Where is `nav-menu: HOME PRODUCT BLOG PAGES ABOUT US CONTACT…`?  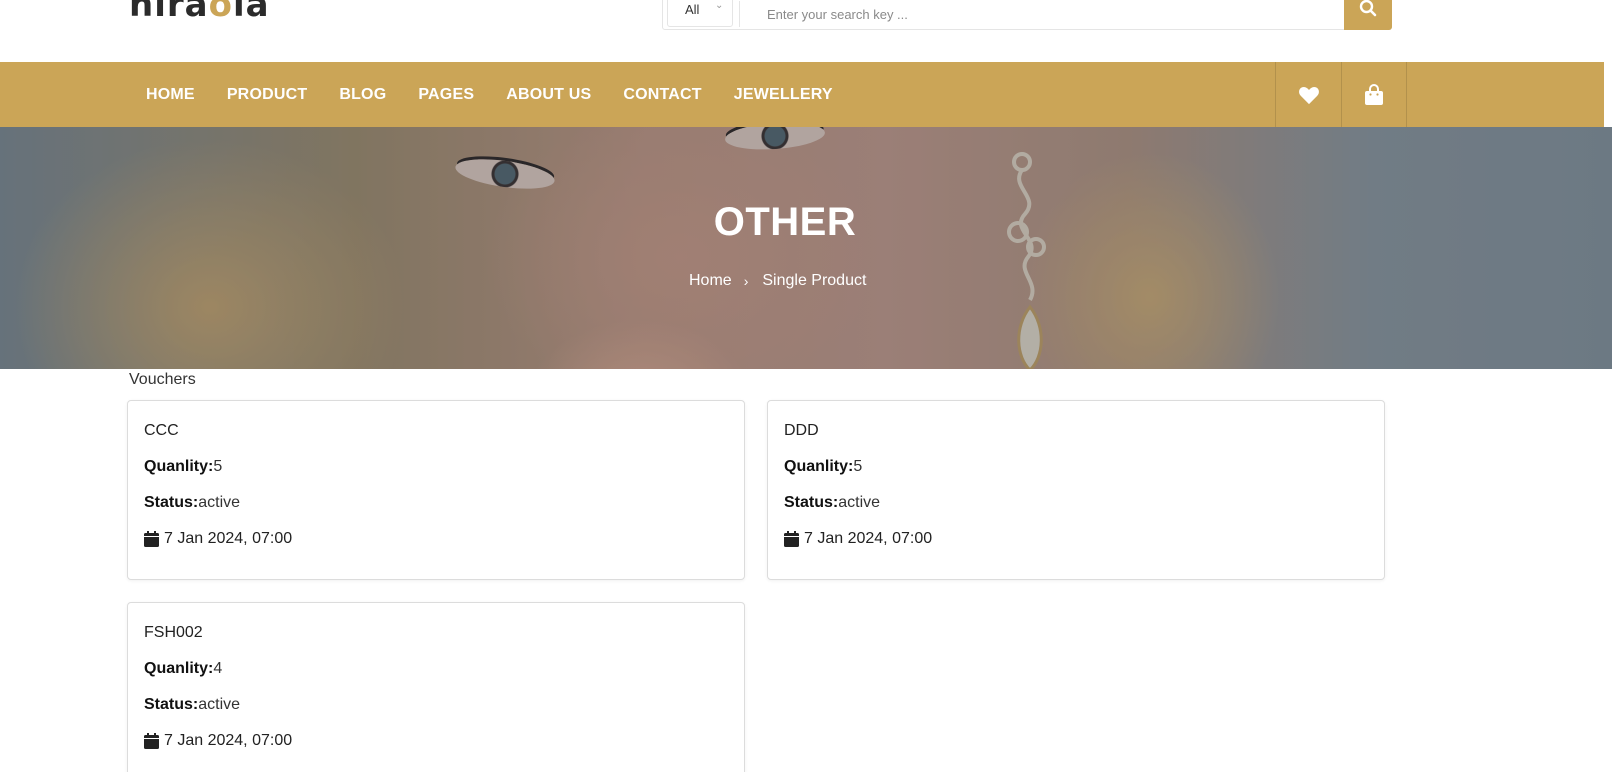 nav-menu: HOME PRODUCT BLOG PAGES ABOUT US CONTACT… is located at coordinates (505, 94).